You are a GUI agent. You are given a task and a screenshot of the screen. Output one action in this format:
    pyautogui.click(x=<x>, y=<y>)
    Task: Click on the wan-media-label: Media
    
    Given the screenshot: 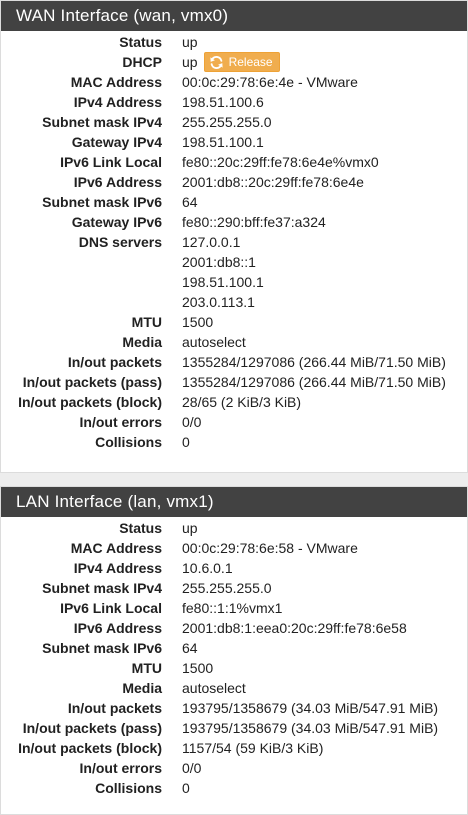 What is the action you would take?
    pyautogui.click(x=142, y=342)
    